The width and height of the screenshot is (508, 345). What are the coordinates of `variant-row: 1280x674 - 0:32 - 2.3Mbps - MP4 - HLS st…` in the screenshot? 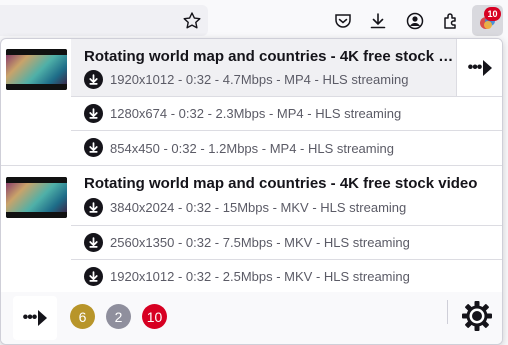 It's located at (286, 113).